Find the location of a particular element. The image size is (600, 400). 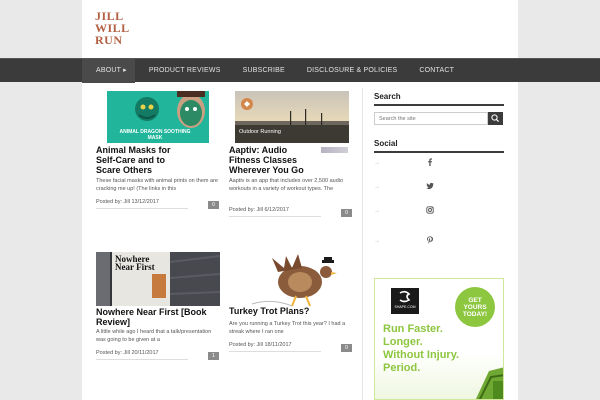

twitter-icon is located at coordinates (430, 186).